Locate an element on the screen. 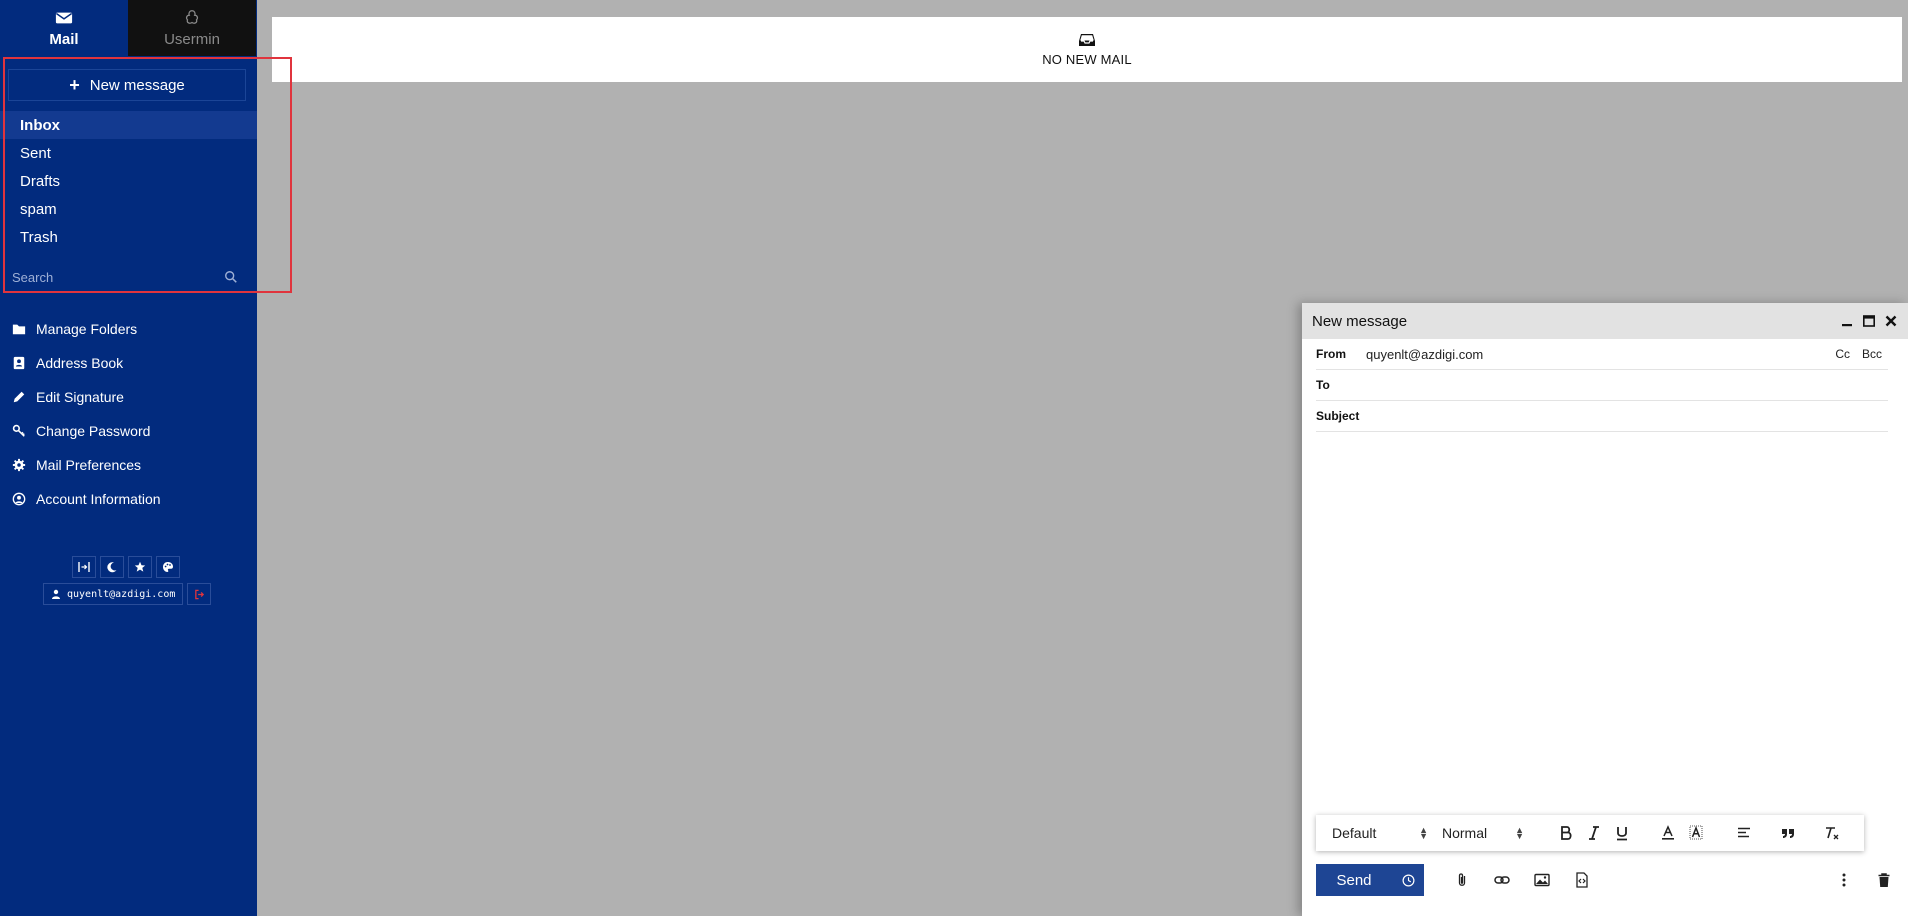 The image size is (1908, 916). background-color-icon is located at coordinates (1696, 832).